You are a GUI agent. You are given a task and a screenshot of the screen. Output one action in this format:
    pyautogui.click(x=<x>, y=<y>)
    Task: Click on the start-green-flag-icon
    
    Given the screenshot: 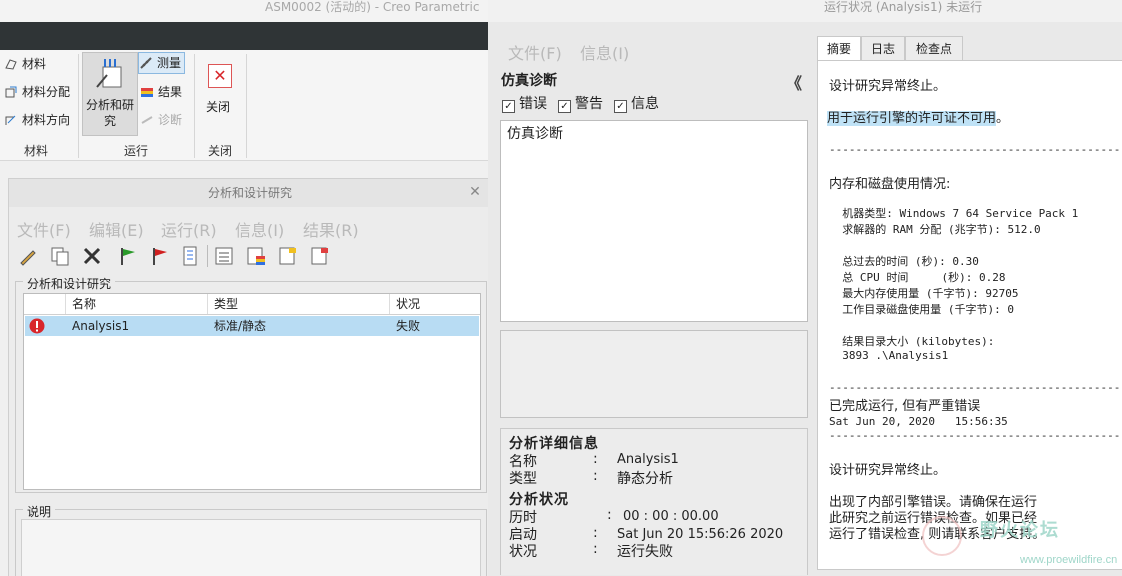 What is the action you would take?
    pyautogui.click(x=128, y=256)
    